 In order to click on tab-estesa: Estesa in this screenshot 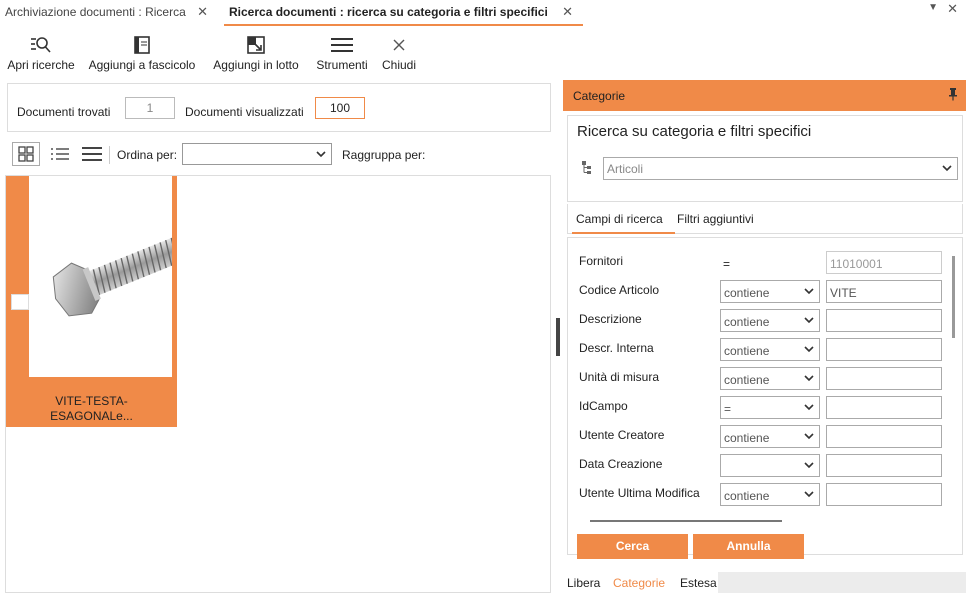, I will do `click(698, 583)`.